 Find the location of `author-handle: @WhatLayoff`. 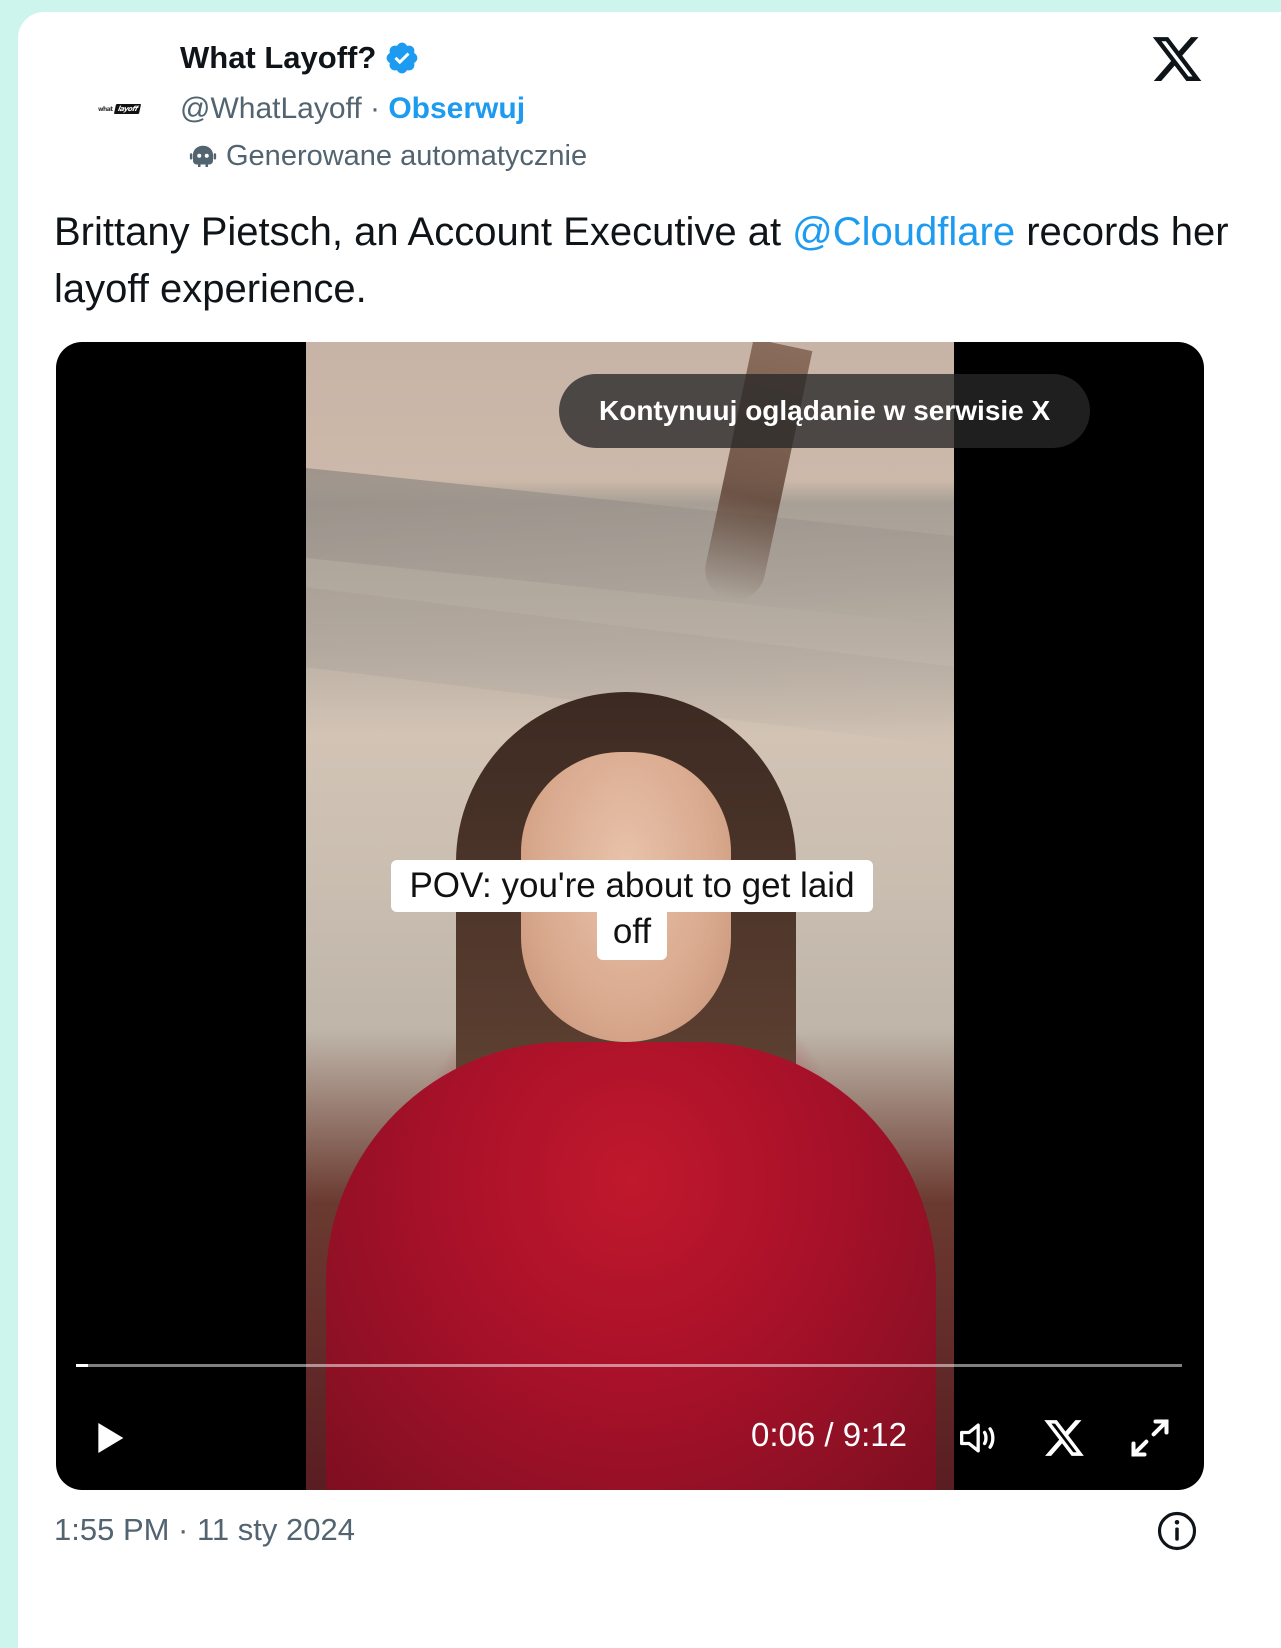

author-handle: @WhatLayoff is located at coordinates (271, 108).